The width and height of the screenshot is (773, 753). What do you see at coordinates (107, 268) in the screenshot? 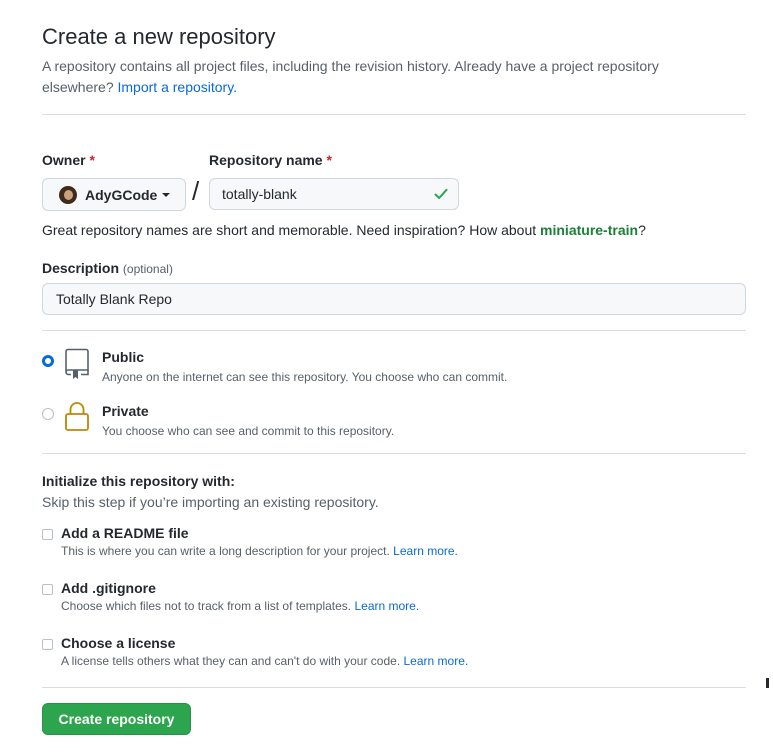
I see `description-label: Description (optional)` at bounding box center [107, 268].